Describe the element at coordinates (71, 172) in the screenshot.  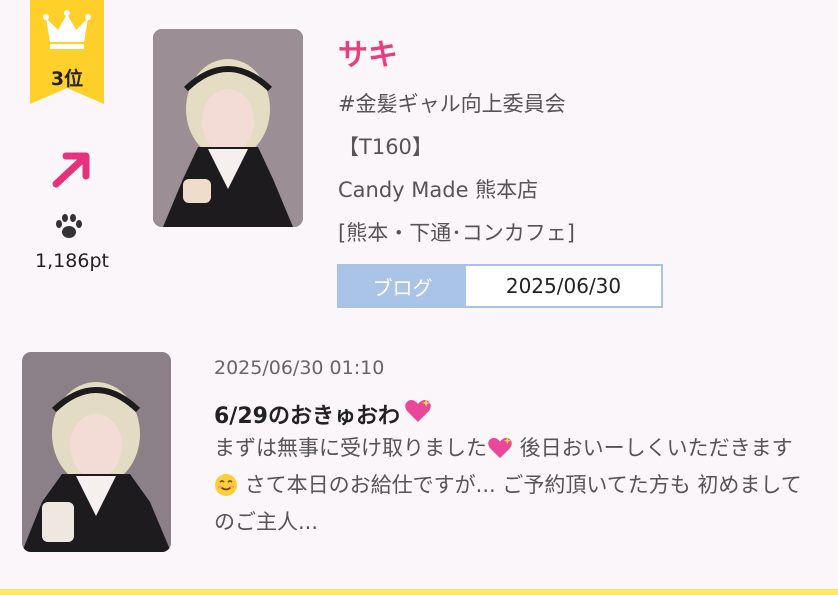
I see `trend-up-arrow-icon` at that location.